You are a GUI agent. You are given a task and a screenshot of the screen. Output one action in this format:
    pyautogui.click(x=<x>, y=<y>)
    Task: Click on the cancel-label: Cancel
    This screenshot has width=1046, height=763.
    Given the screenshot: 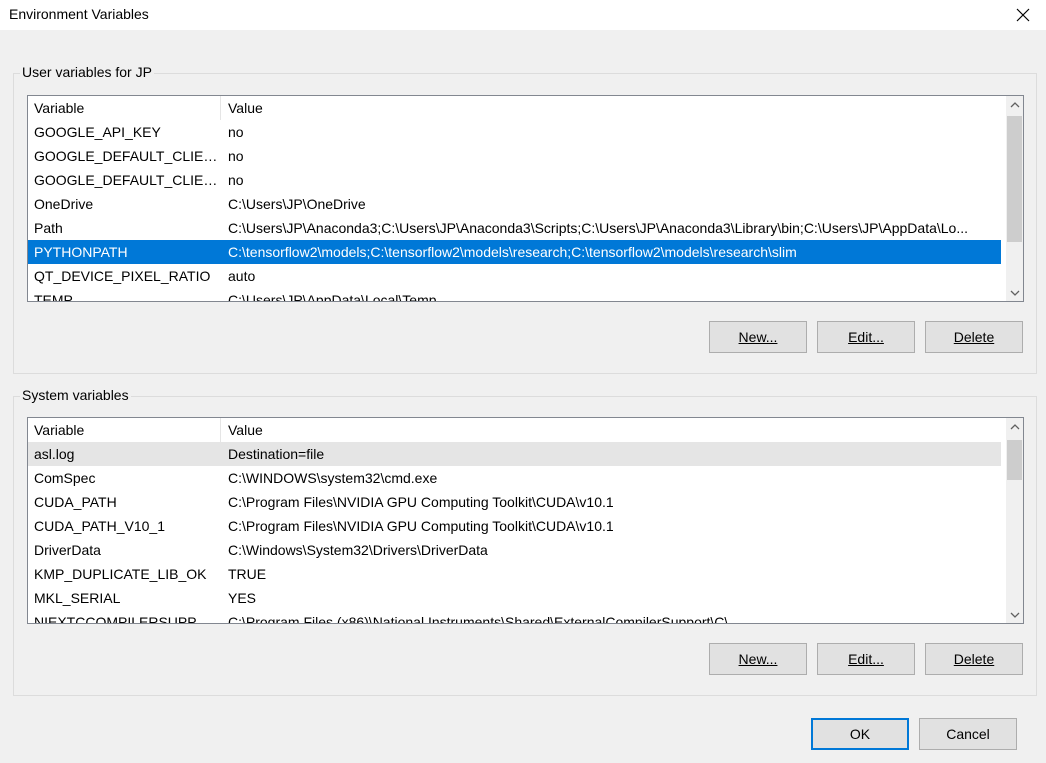 What is the action you would take?
    pyautogui.click(x=968, y=734)
    